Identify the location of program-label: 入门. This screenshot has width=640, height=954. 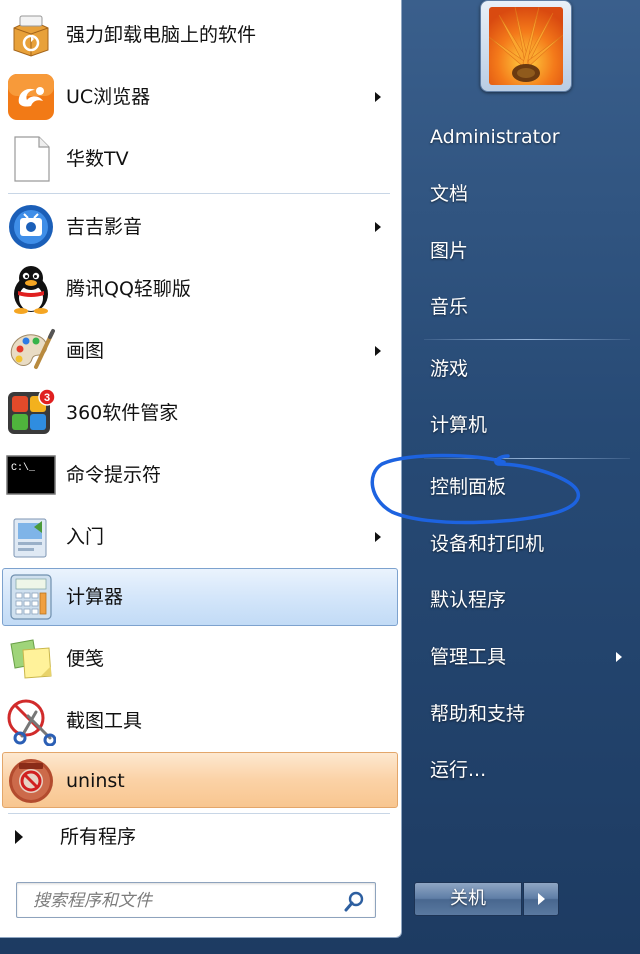
(85, 537).